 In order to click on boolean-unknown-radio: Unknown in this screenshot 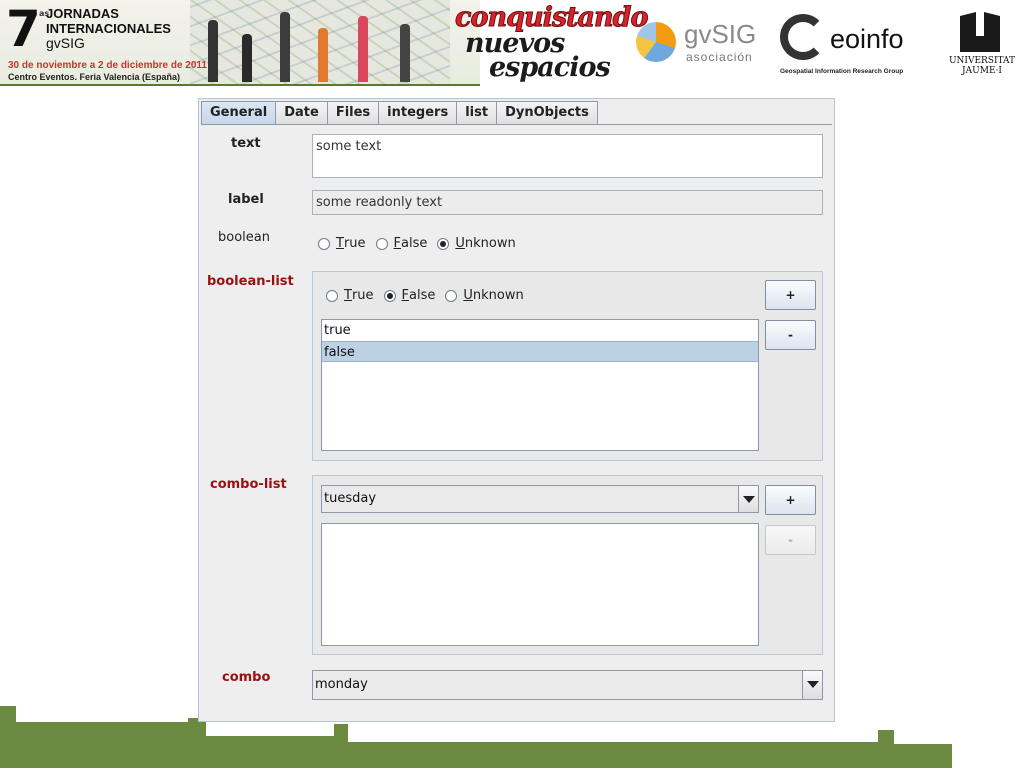, I will do `click(476, 243)`.